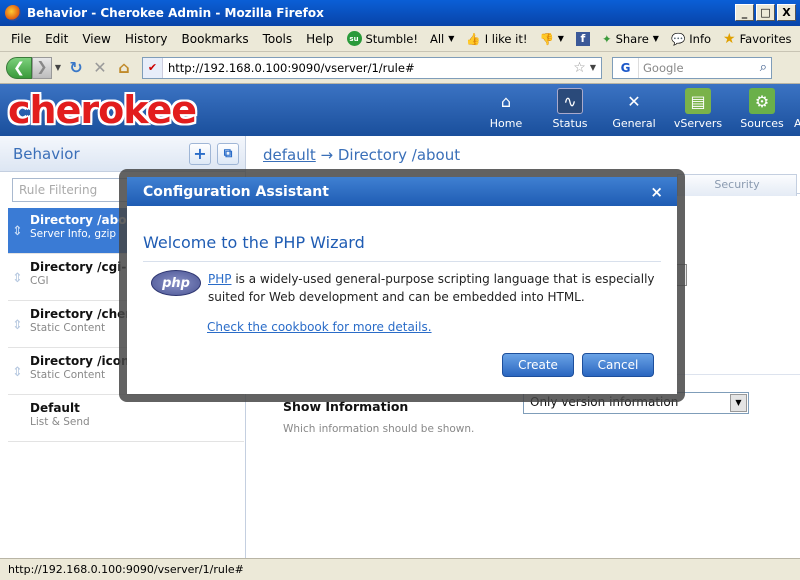  I want to click on favorites-button: ★ Favorites, so click(757, 39).